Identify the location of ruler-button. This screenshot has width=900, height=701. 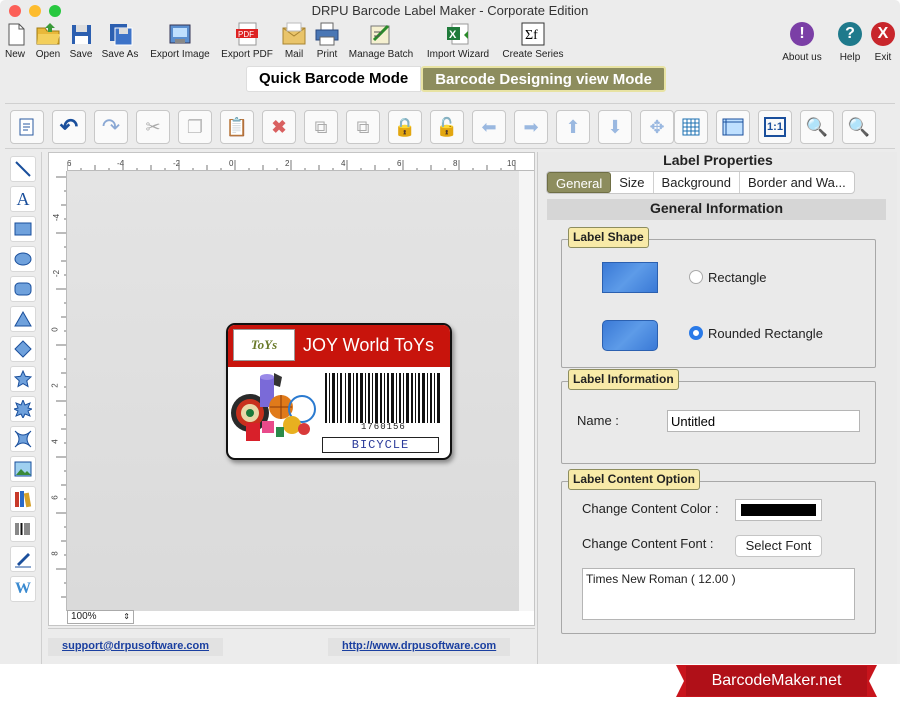
(733, 127).